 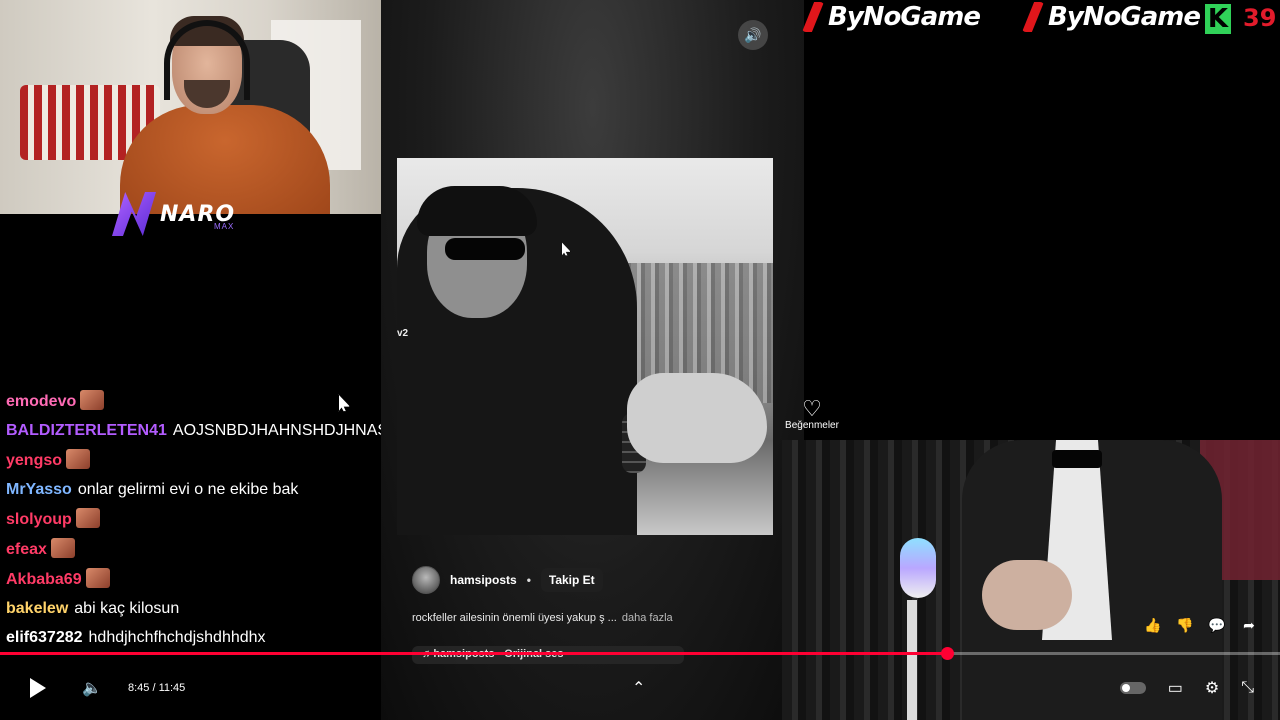 I want to click on suit-person-hand, so click(x=1027, y=595).